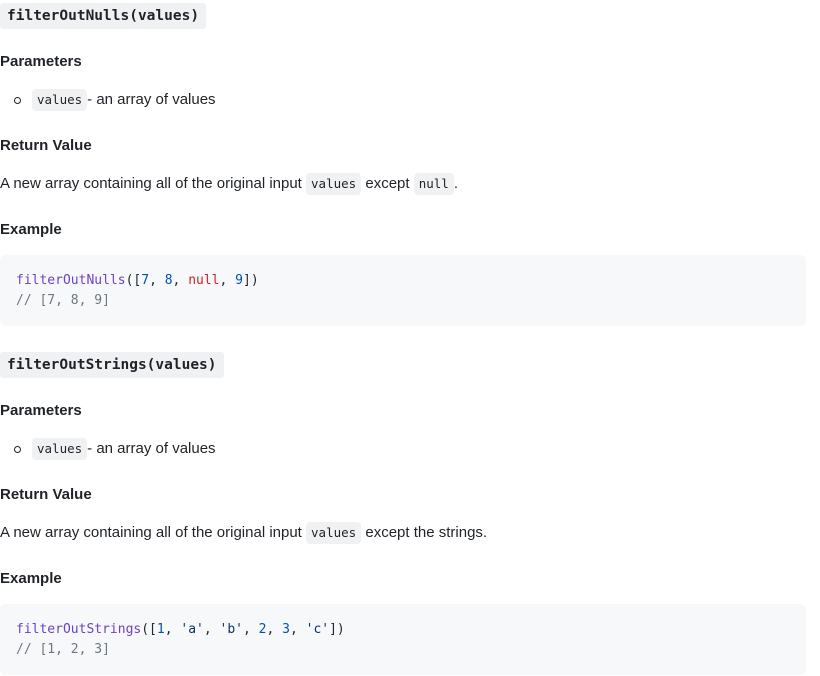 The height and width of the screenshot is (676, 820). What do you see at coordinates (79, 629) in the screenshot?
I see `code-function-name: filterOutStrings` at bounding box center [79, 629].